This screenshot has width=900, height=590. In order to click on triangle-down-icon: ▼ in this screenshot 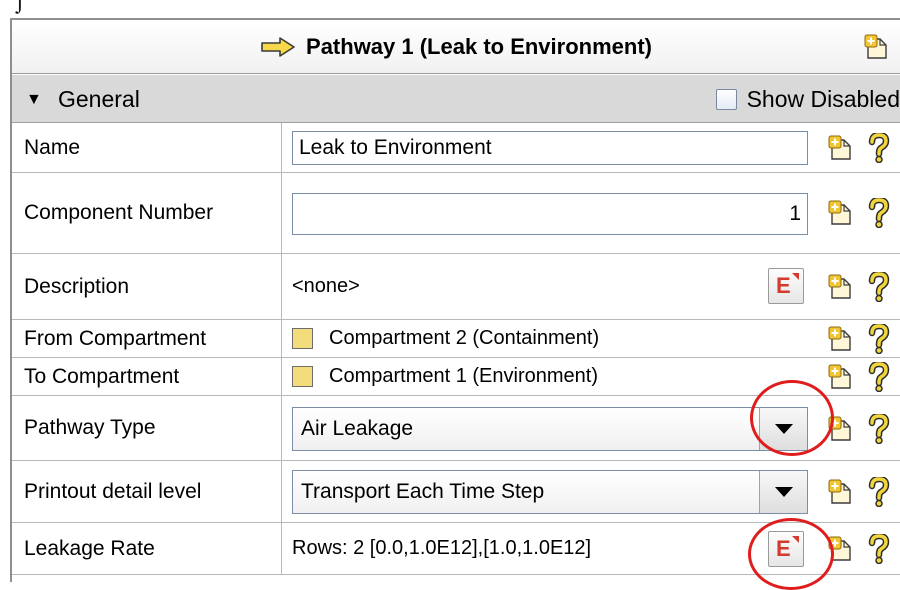, I will do `click(34, 100)`.